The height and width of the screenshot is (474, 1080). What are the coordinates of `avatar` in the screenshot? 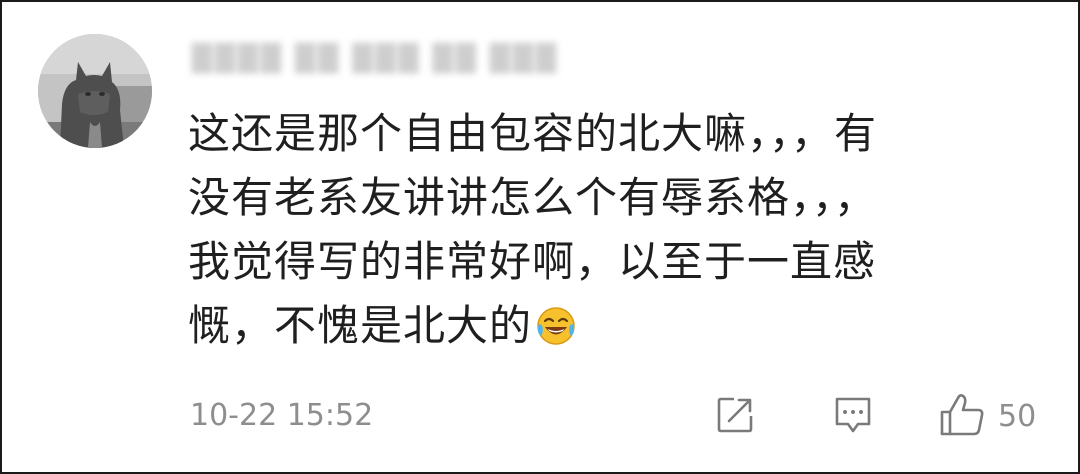 It's located at (95, 91).